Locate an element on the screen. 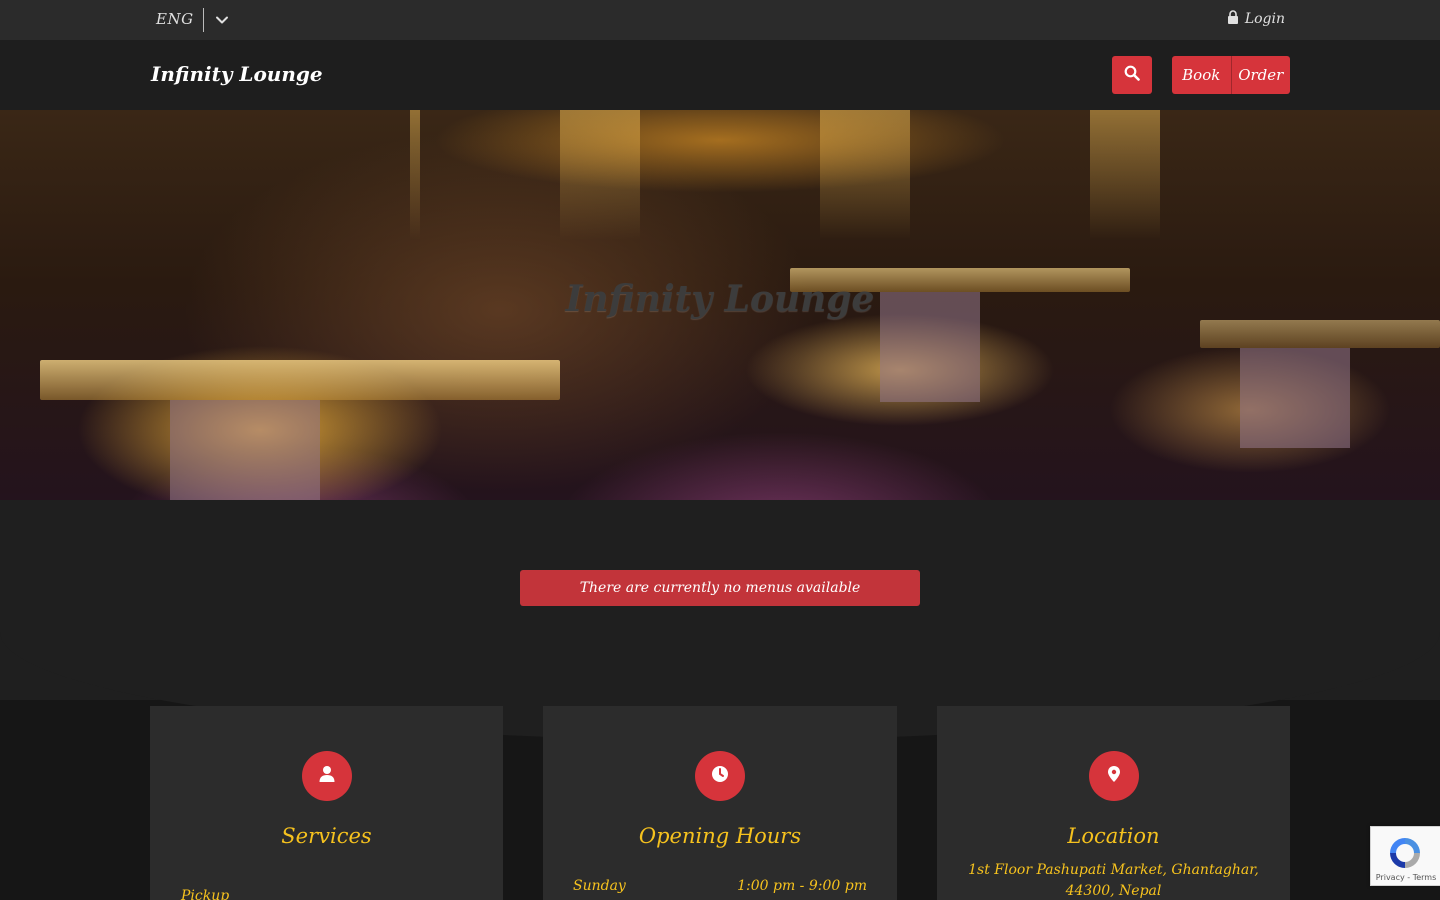  location-title: Location is located at coordinates (1113, 836).